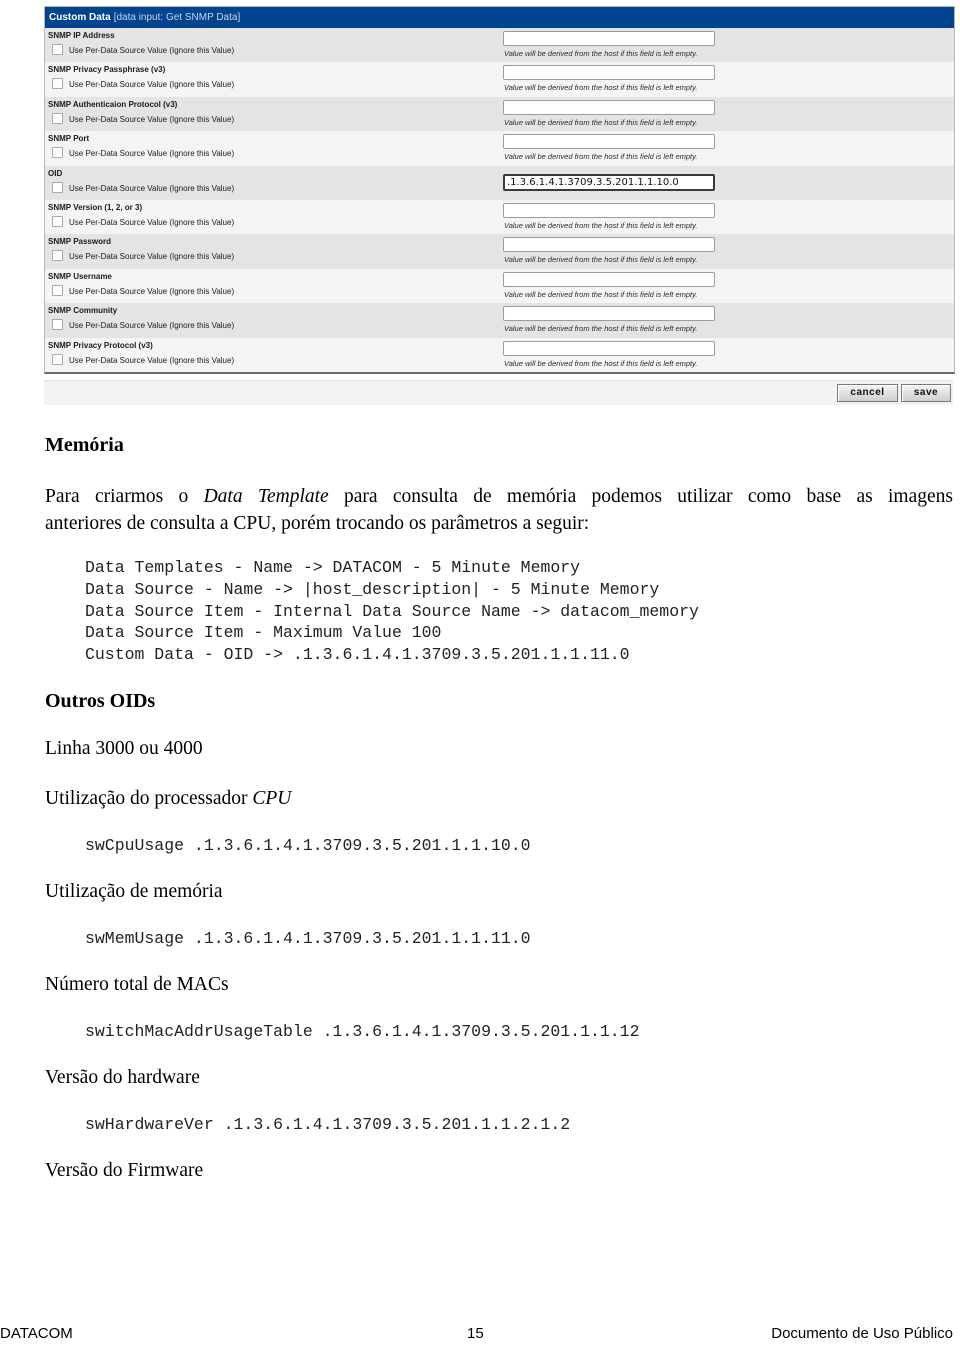 Image resolution: width=960 pixels, height=1345 pixels. What do you see at coordinates (100, 345) in the screenshot?
I see `field-label: SNMP Privacy Protocol (v3)` at bounding box center [100, 345].